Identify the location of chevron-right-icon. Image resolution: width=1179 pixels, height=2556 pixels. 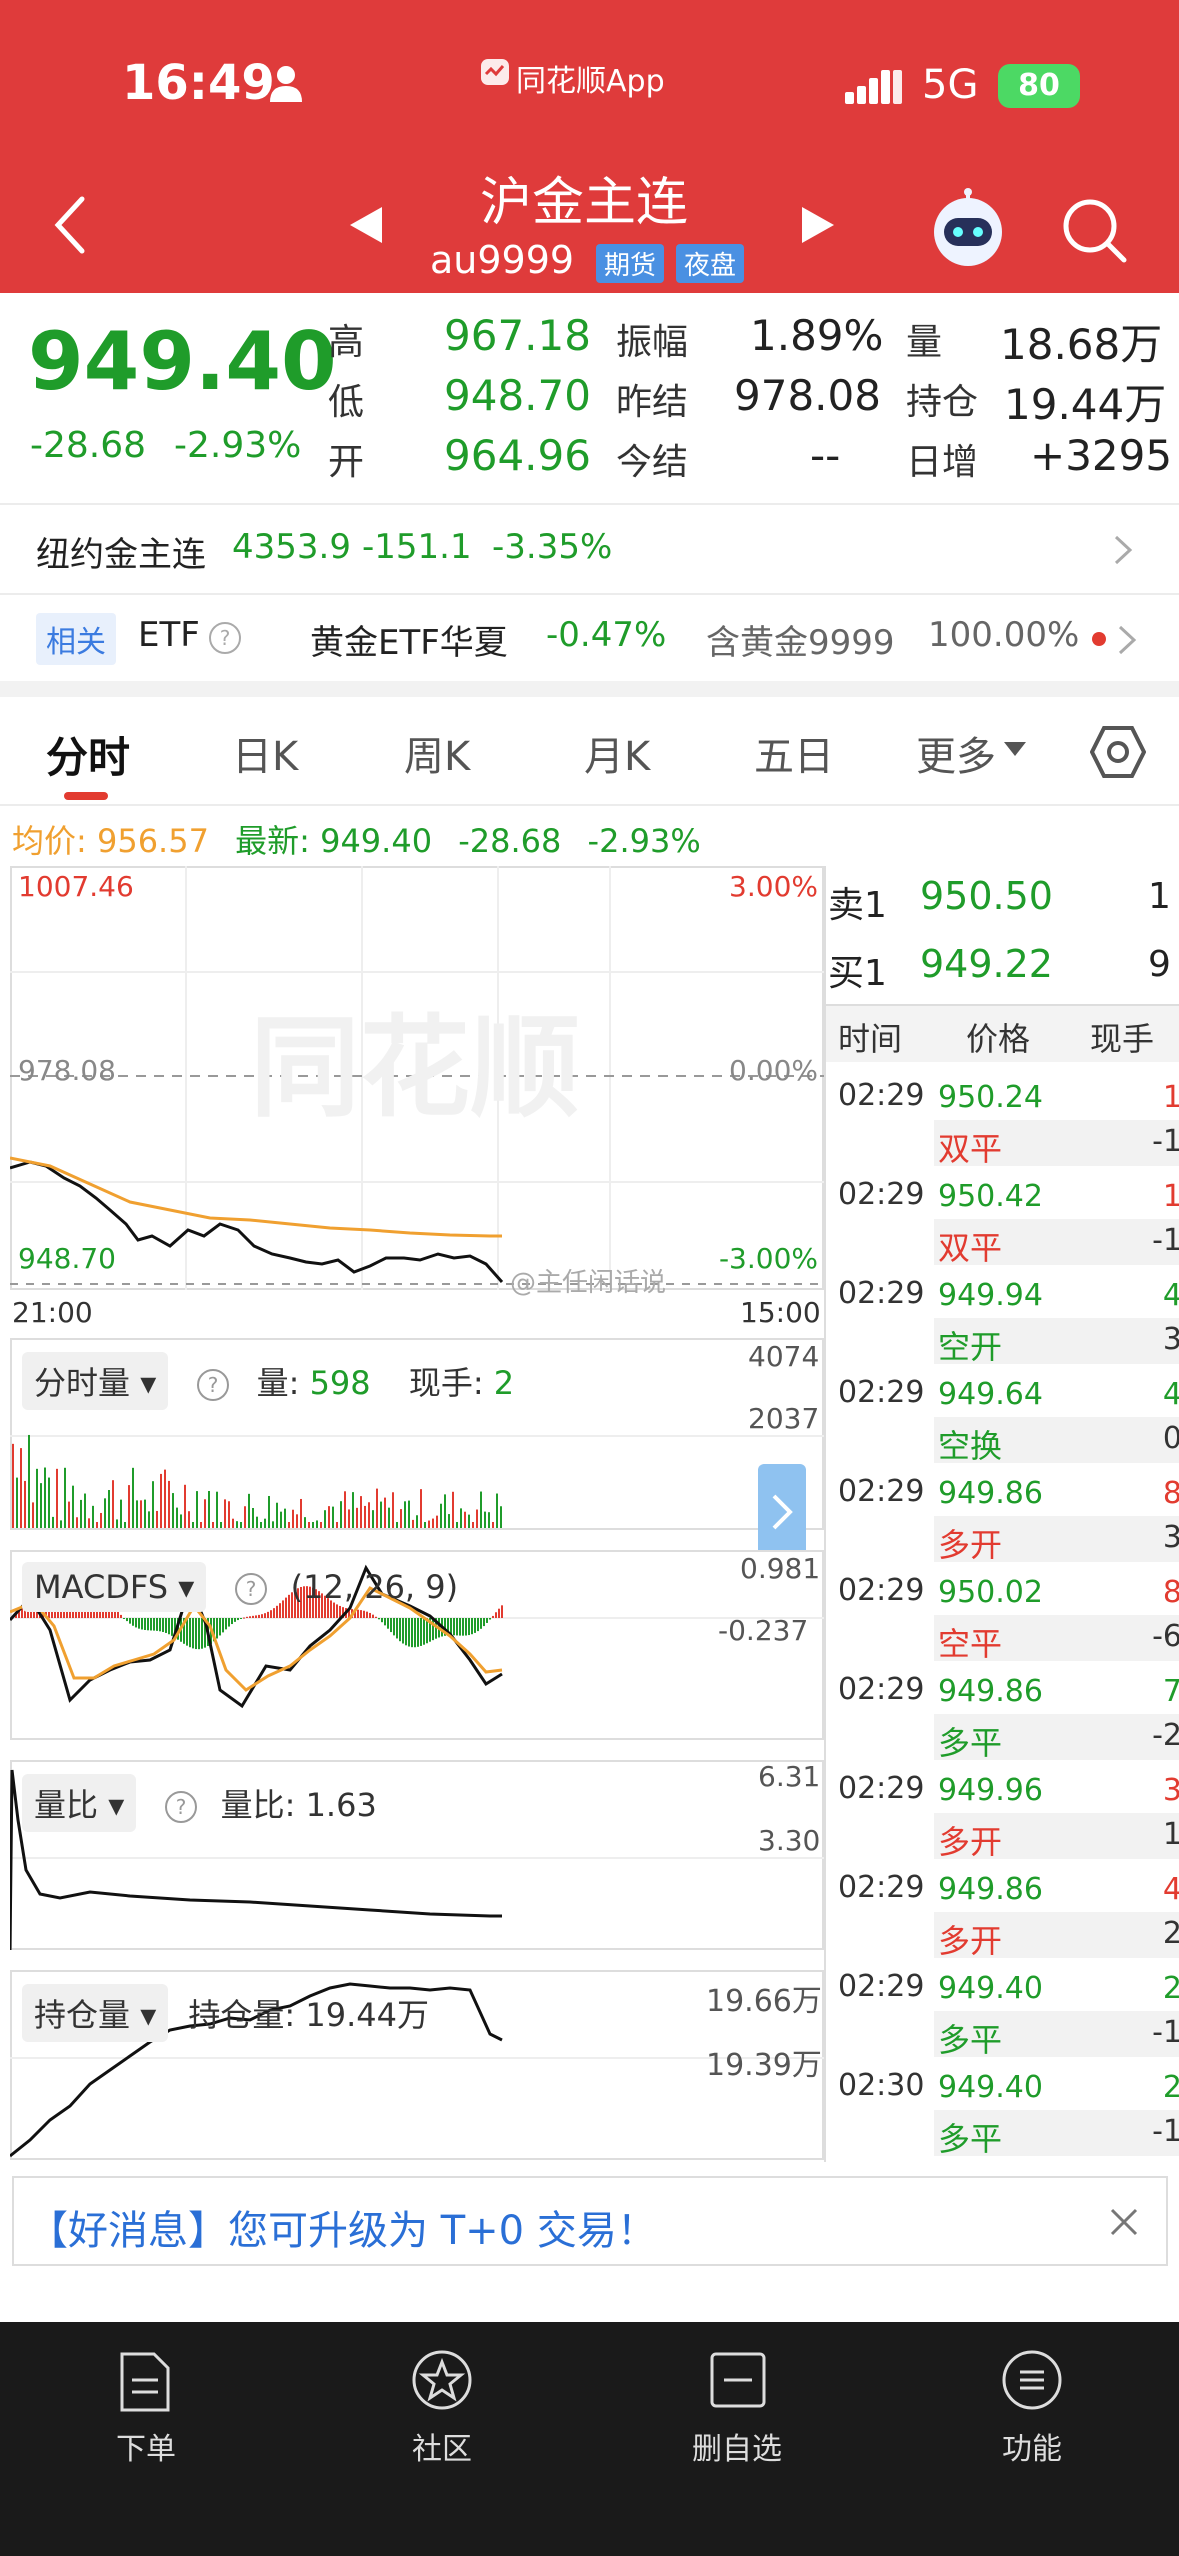
(1123, 550).